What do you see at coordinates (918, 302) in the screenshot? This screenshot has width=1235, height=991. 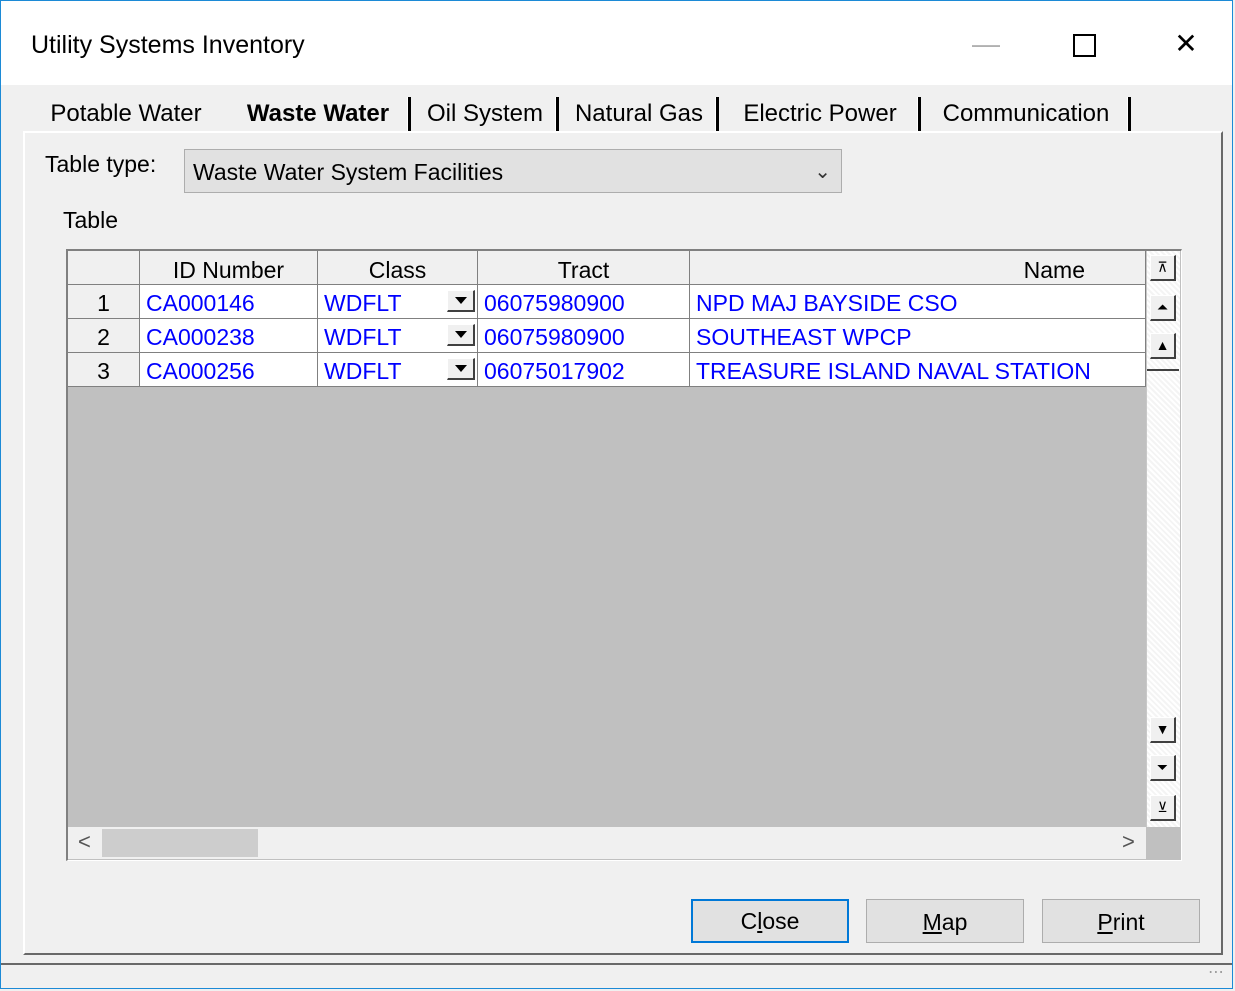 I see `cell-name: NPD MAJ BAYSIDE CSO` at bounding box center [918, 302].